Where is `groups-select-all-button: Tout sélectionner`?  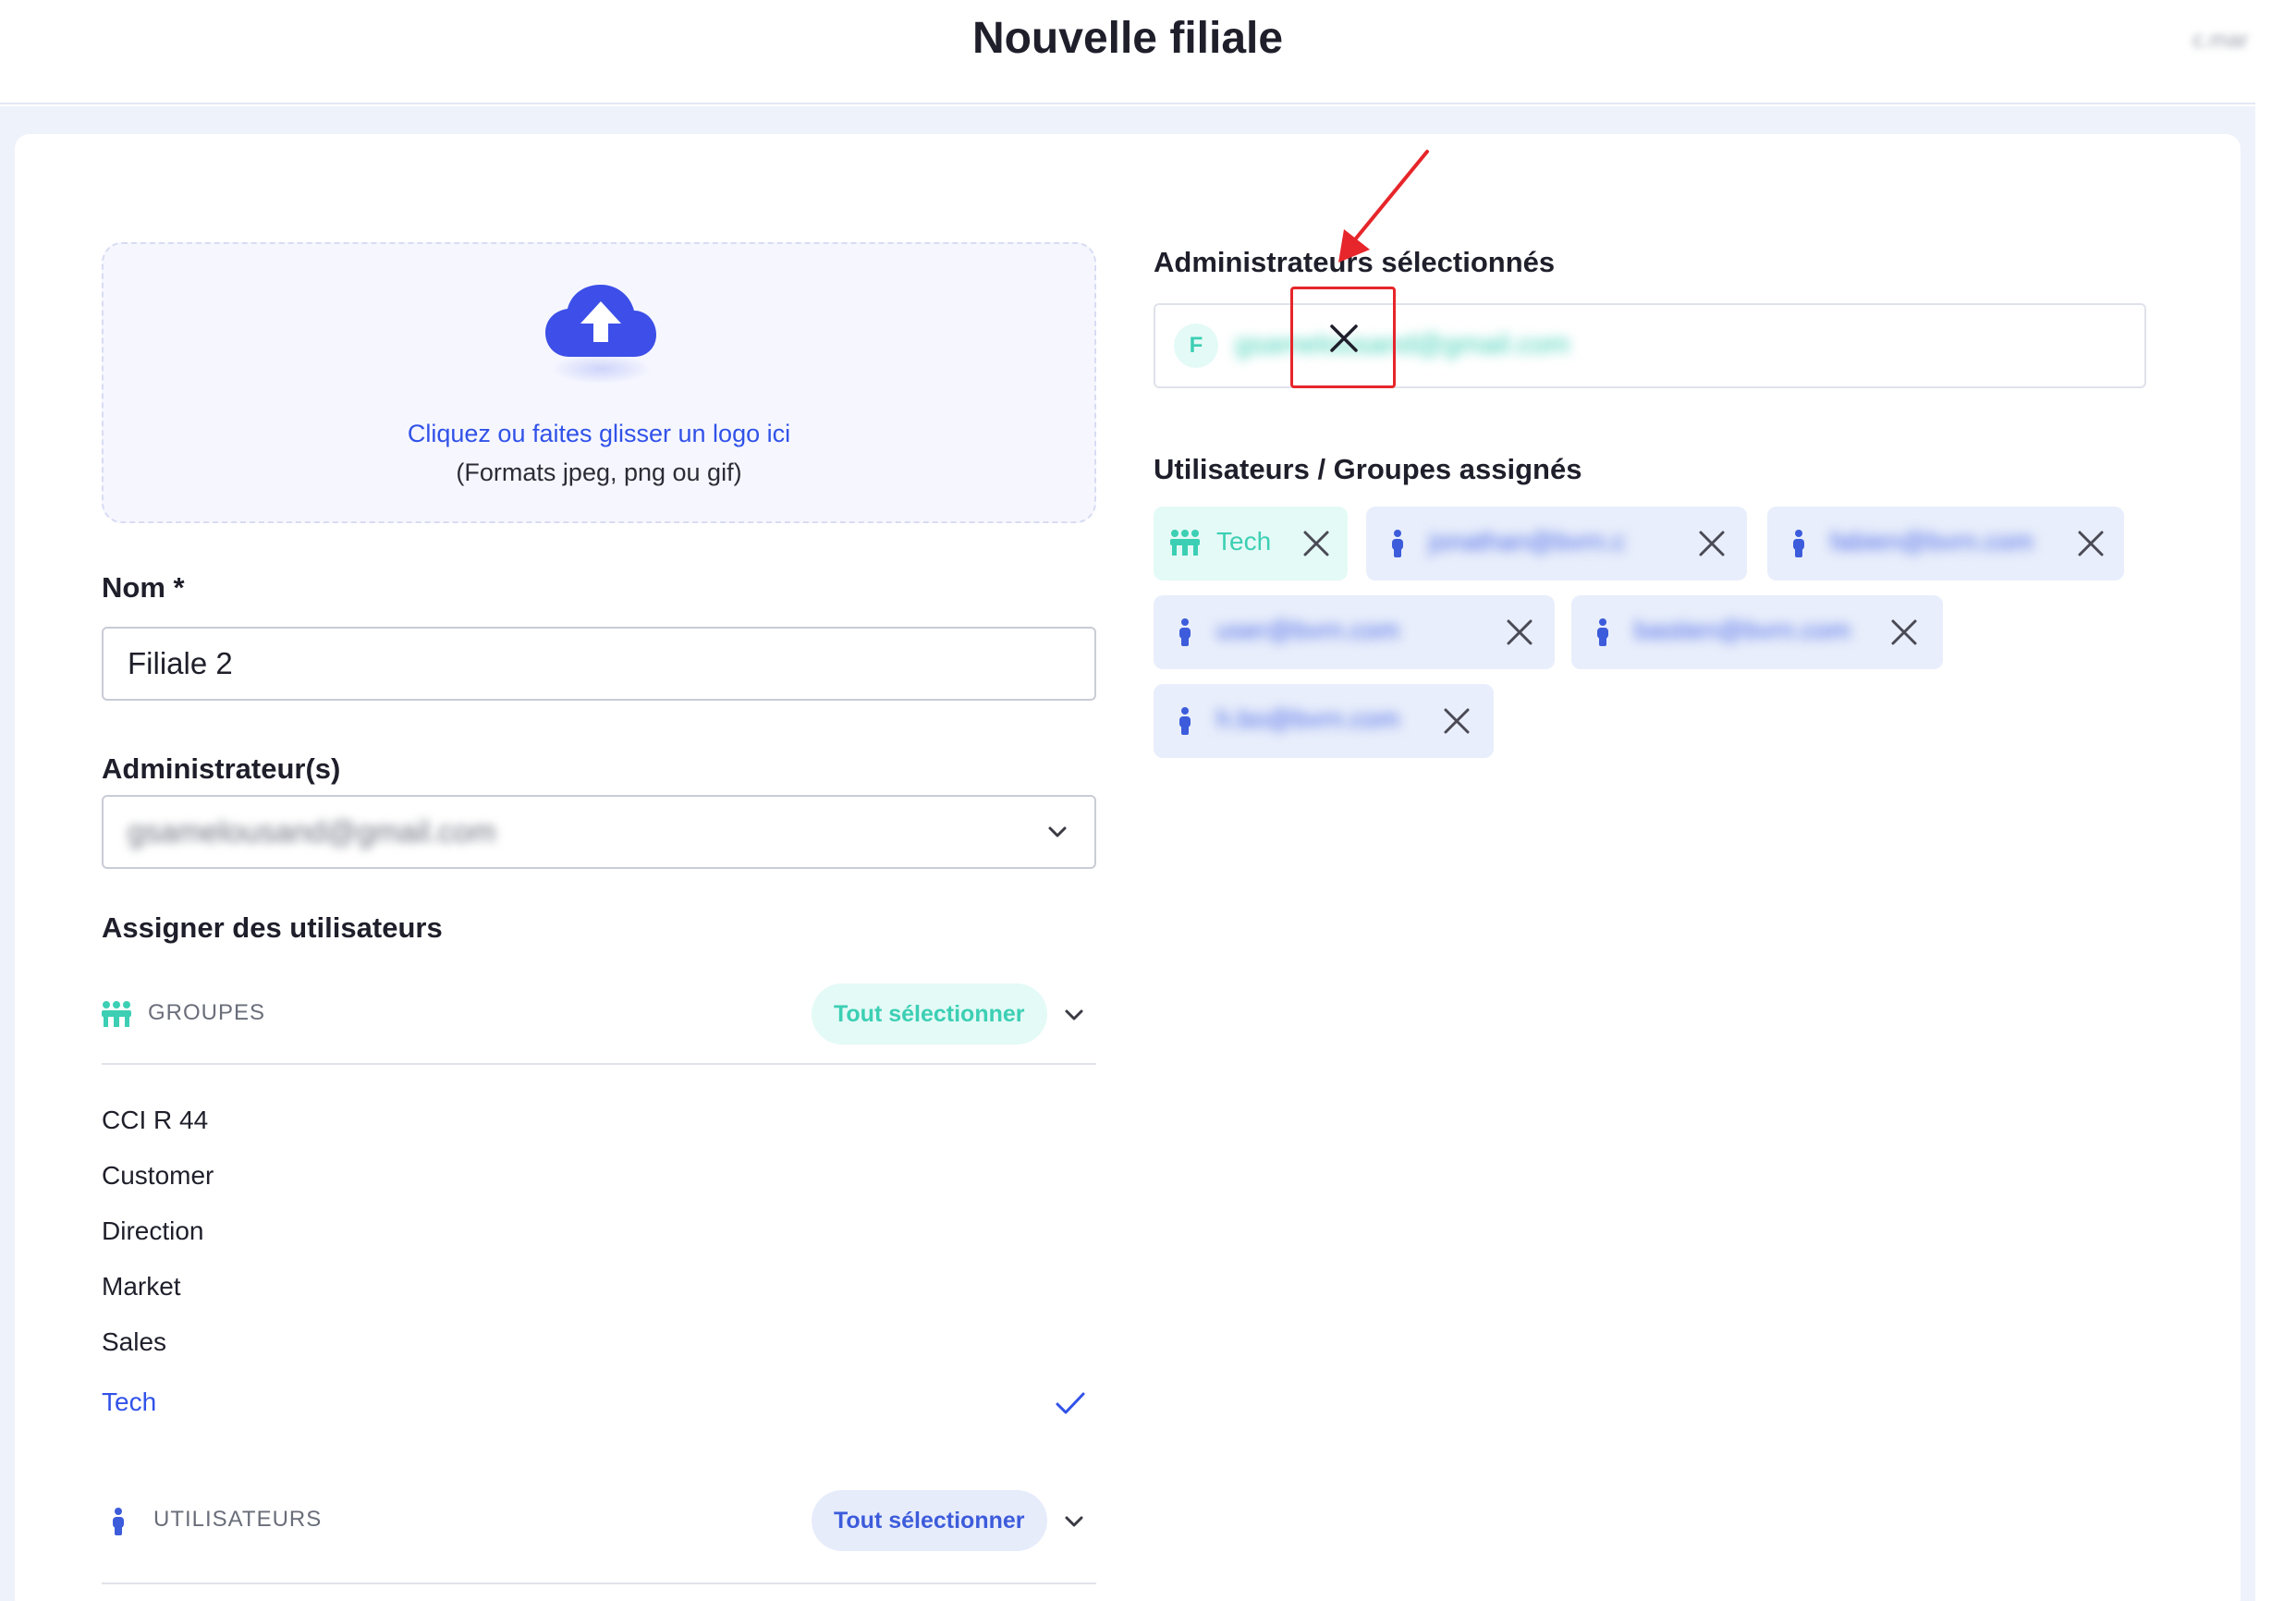 groups-select-all-button: Tout sélectionner is located at coordinates (930, 1014).